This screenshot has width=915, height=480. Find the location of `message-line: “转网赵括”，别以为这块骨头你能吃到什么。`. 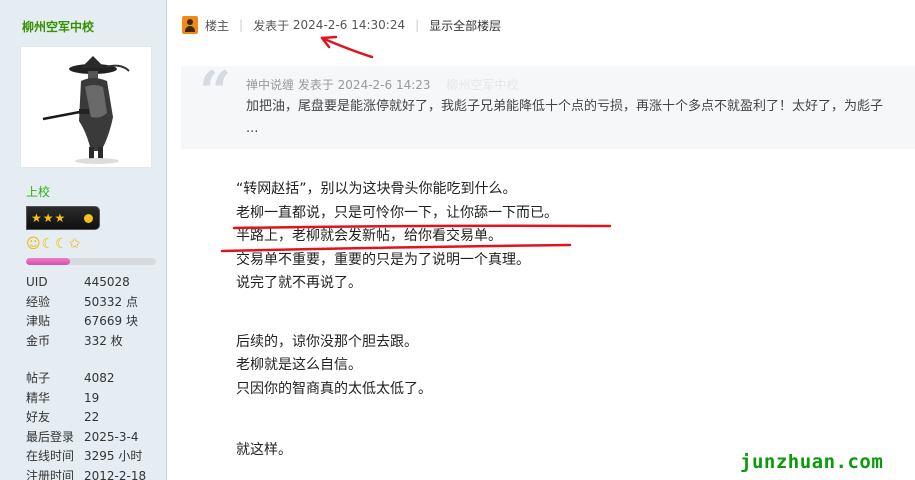

message-line: “转网赵括”，别以为这块骨头你能吃到什么。 is located at coordinates (376, 189).